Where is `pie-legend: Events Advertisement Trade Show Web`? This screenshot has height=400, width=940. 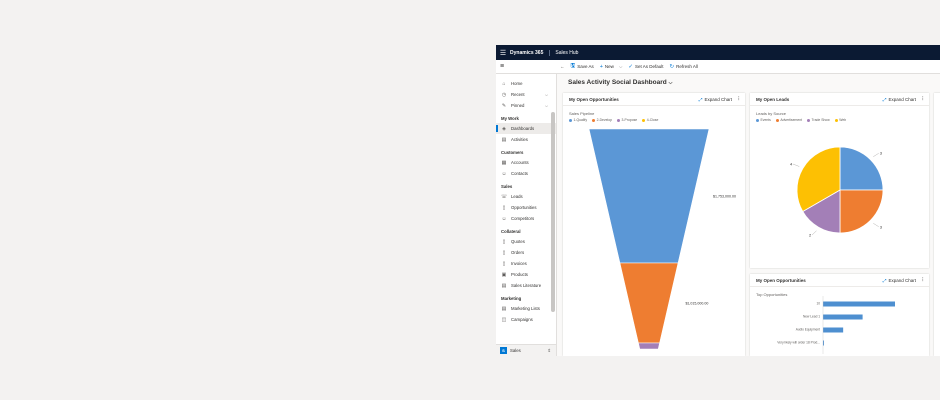
pie-legend: Events Advertisement Trade Show Web is located at coordinates (842, 120).